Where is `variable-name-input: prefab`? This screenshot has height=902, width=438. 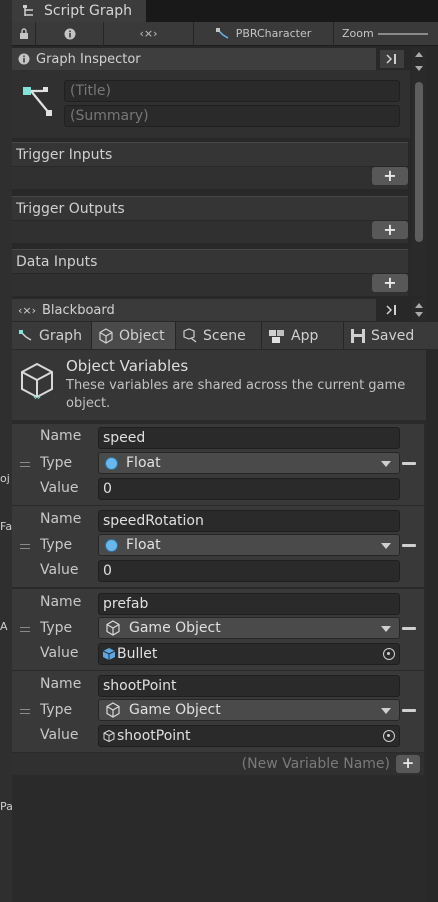
variable-name-input: prefab is located at coordinates (249, 604).